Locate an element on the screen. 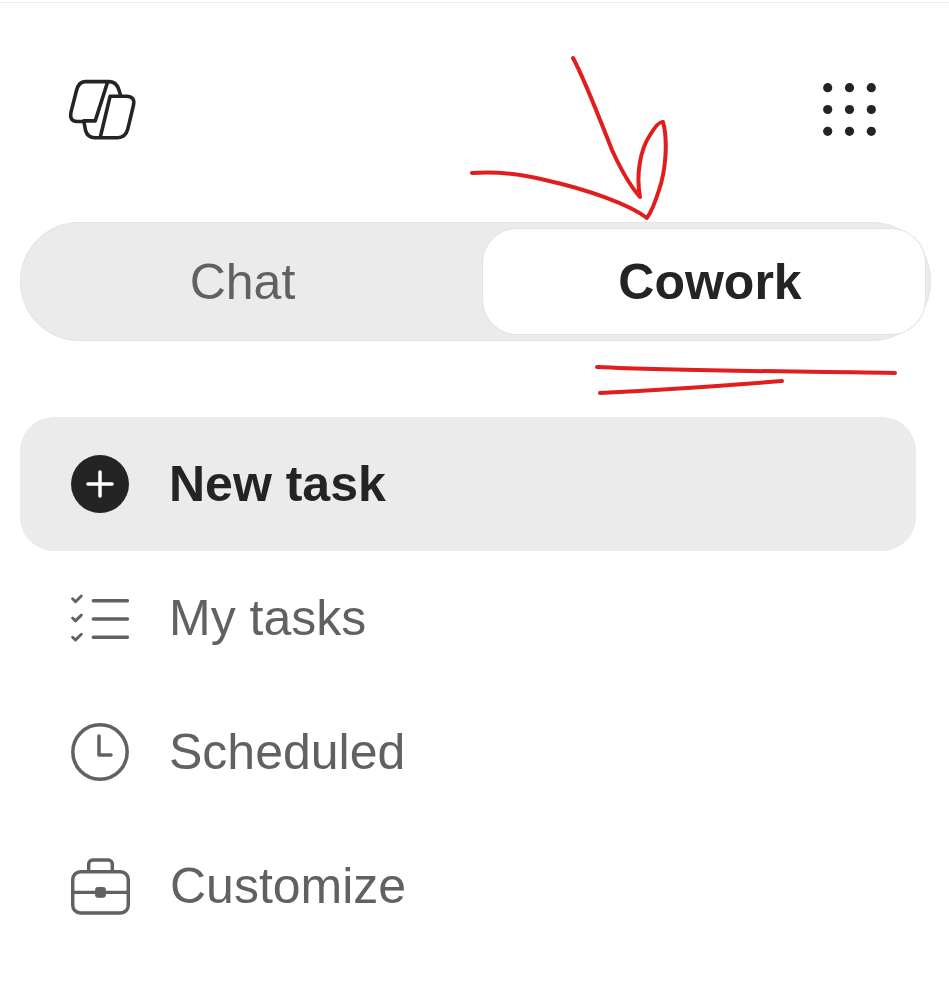 This screenshot has height=1003, width=949. tab: Chat is located at coordinates (251, 281).